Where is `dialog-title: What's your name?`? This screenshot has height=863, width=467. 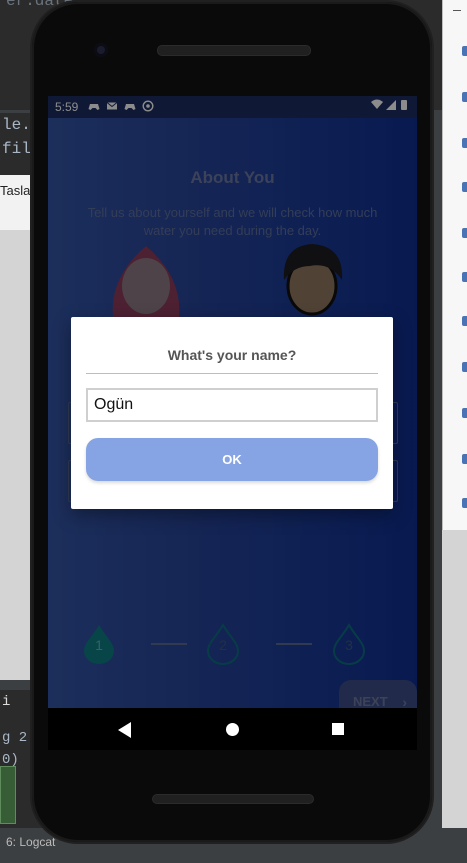 dialog-title: What's your name? is located at coordinates (232, 355).